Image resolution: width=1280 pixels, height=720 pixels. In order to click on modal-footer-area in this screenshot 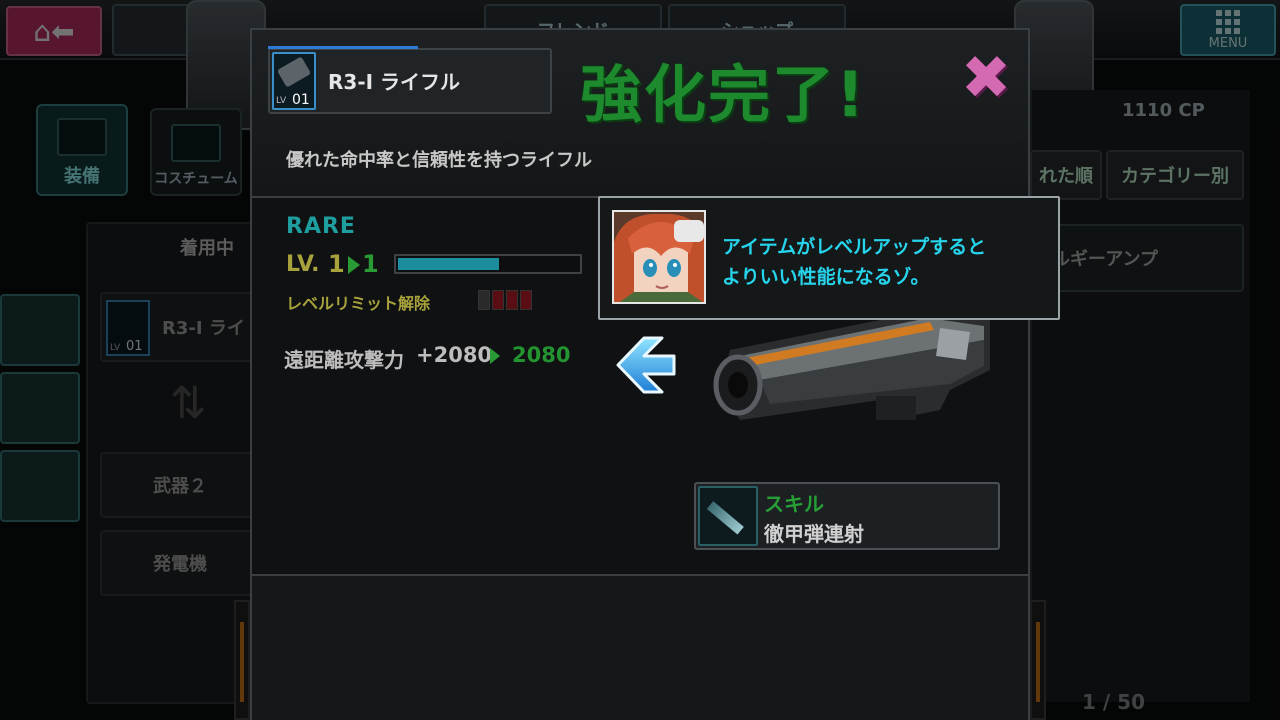, I will do `click(640, 648)`.